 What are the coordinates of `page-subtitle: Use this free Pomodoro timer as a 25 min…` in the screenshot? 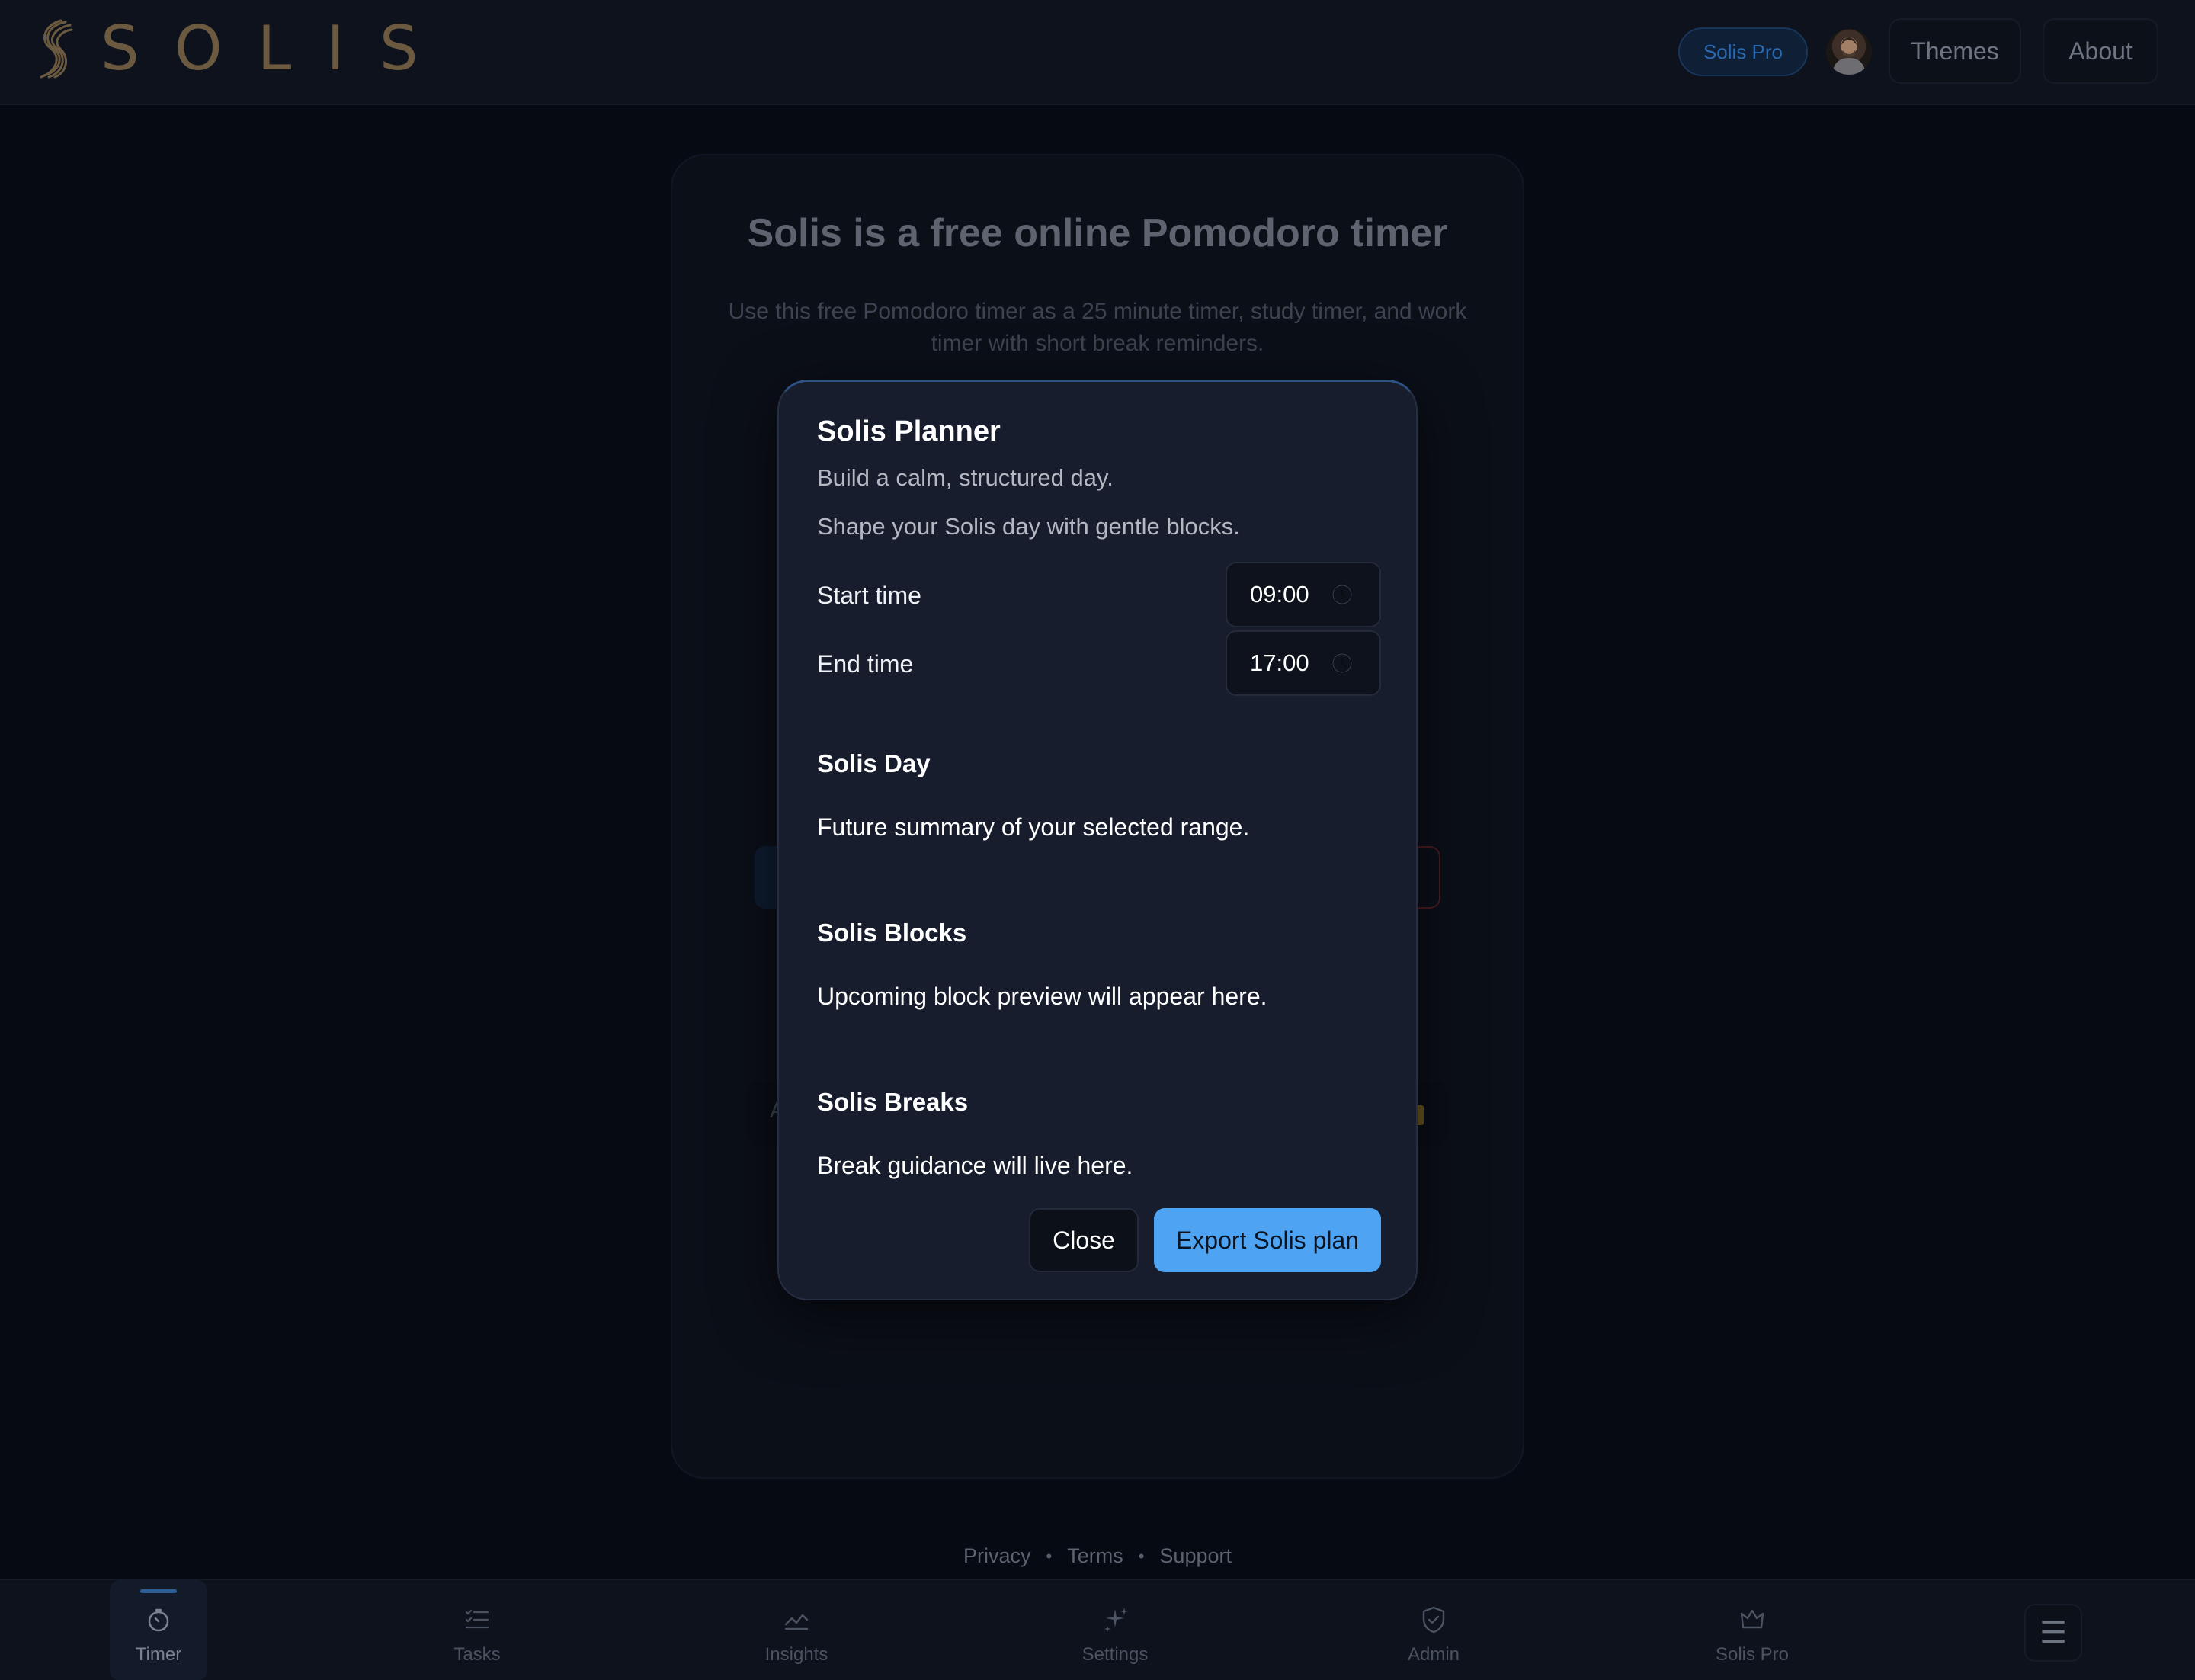 It's located at (1097, 327).